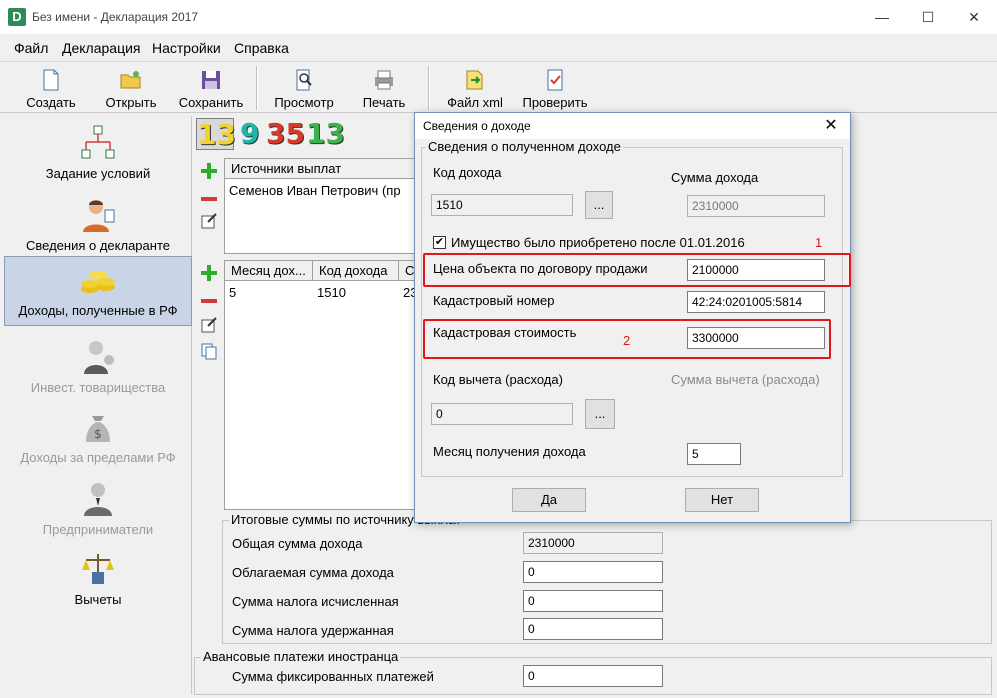 This screenshot has height=698, width=997. What do you see at coordinates (593, 676) in the screenshot?
I see `fixed-payments-field: 0` at bounding box center [593, 676].